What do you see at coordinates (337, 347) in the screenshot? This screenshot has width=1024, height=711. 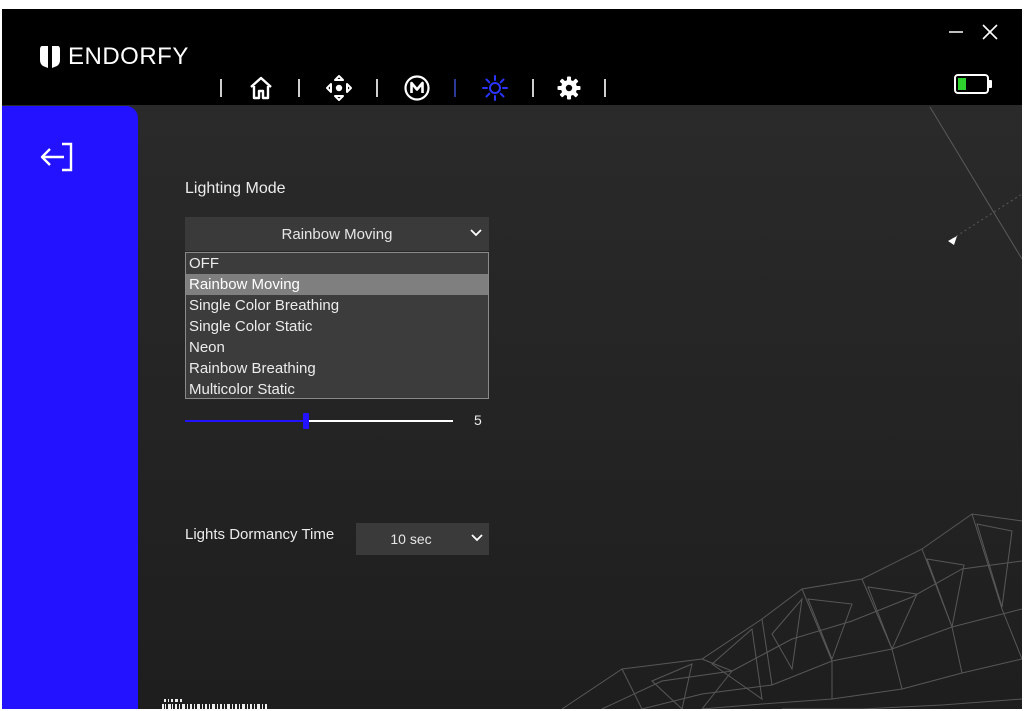 I see `dropdown-option: Neon` at bounding box center [337, 347].